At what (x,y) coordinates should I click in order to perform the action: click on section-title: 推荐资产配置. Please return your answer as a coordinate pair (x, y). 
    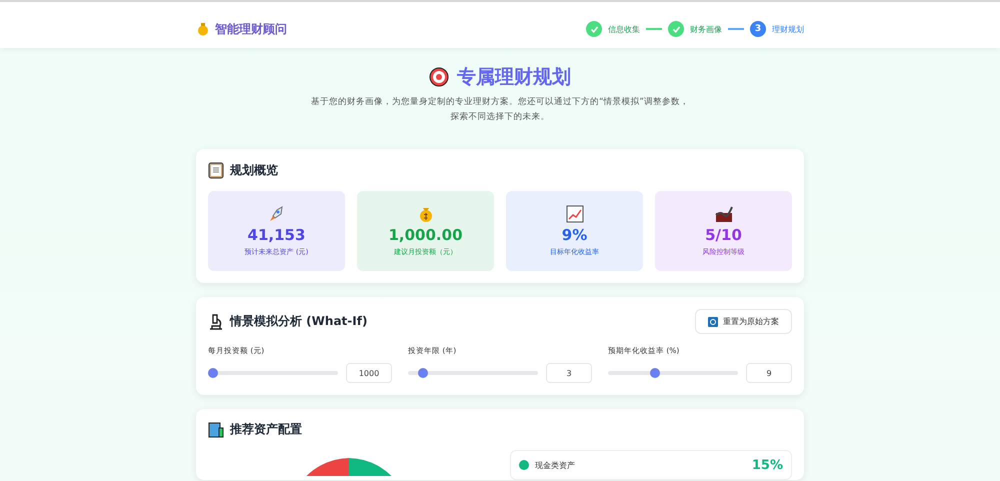
    Looking at the image, I should click on (266, 429).